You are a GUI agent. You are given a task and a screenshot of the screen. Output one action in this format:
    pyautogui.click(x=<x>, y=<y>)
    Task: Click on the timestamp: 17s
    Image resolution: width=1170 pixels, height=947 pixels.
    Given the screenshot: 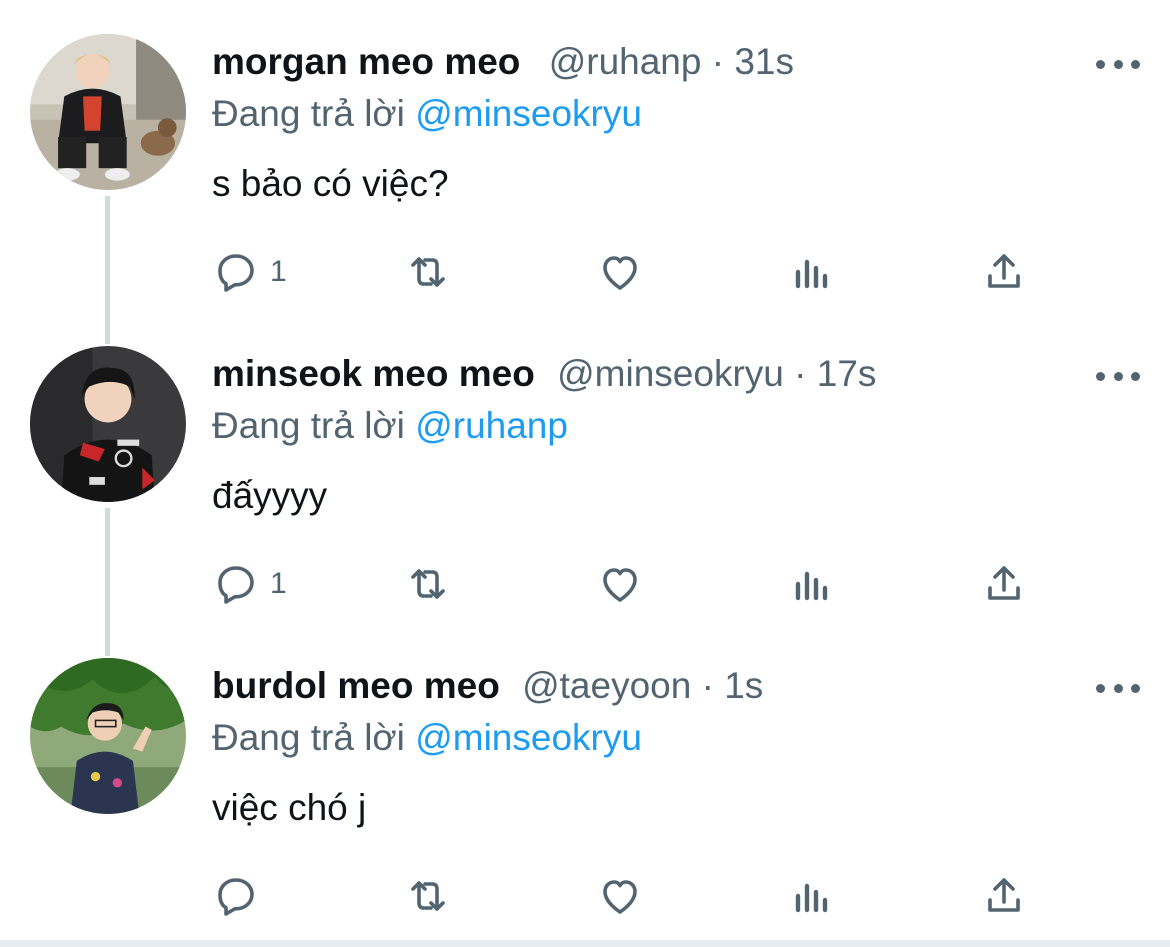 What is the action you would take?
    pyautogui.click(x=847, y=373)
    